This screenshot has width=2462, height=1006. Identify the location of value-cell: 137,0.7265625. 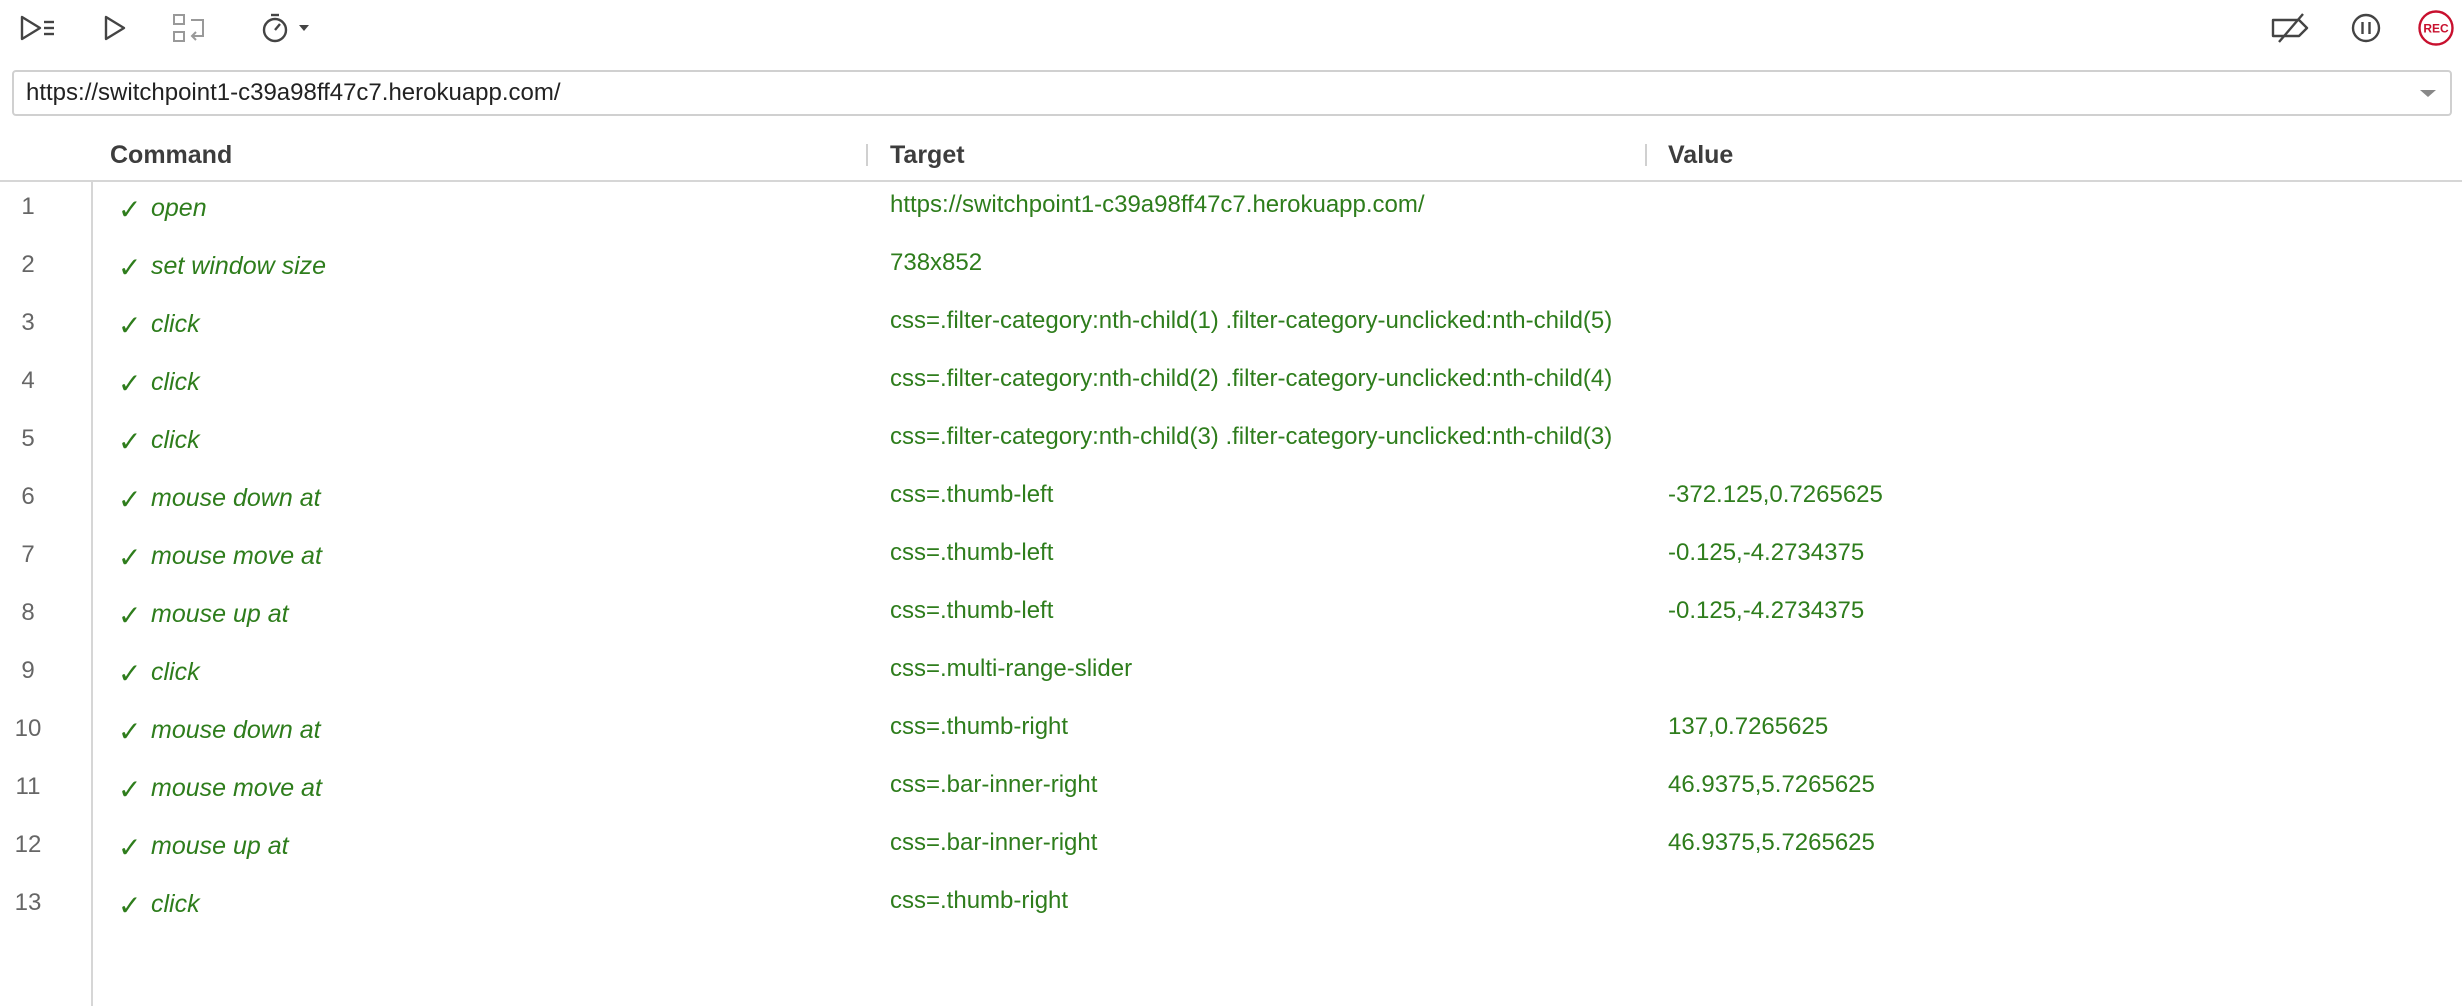
(1748, 727).